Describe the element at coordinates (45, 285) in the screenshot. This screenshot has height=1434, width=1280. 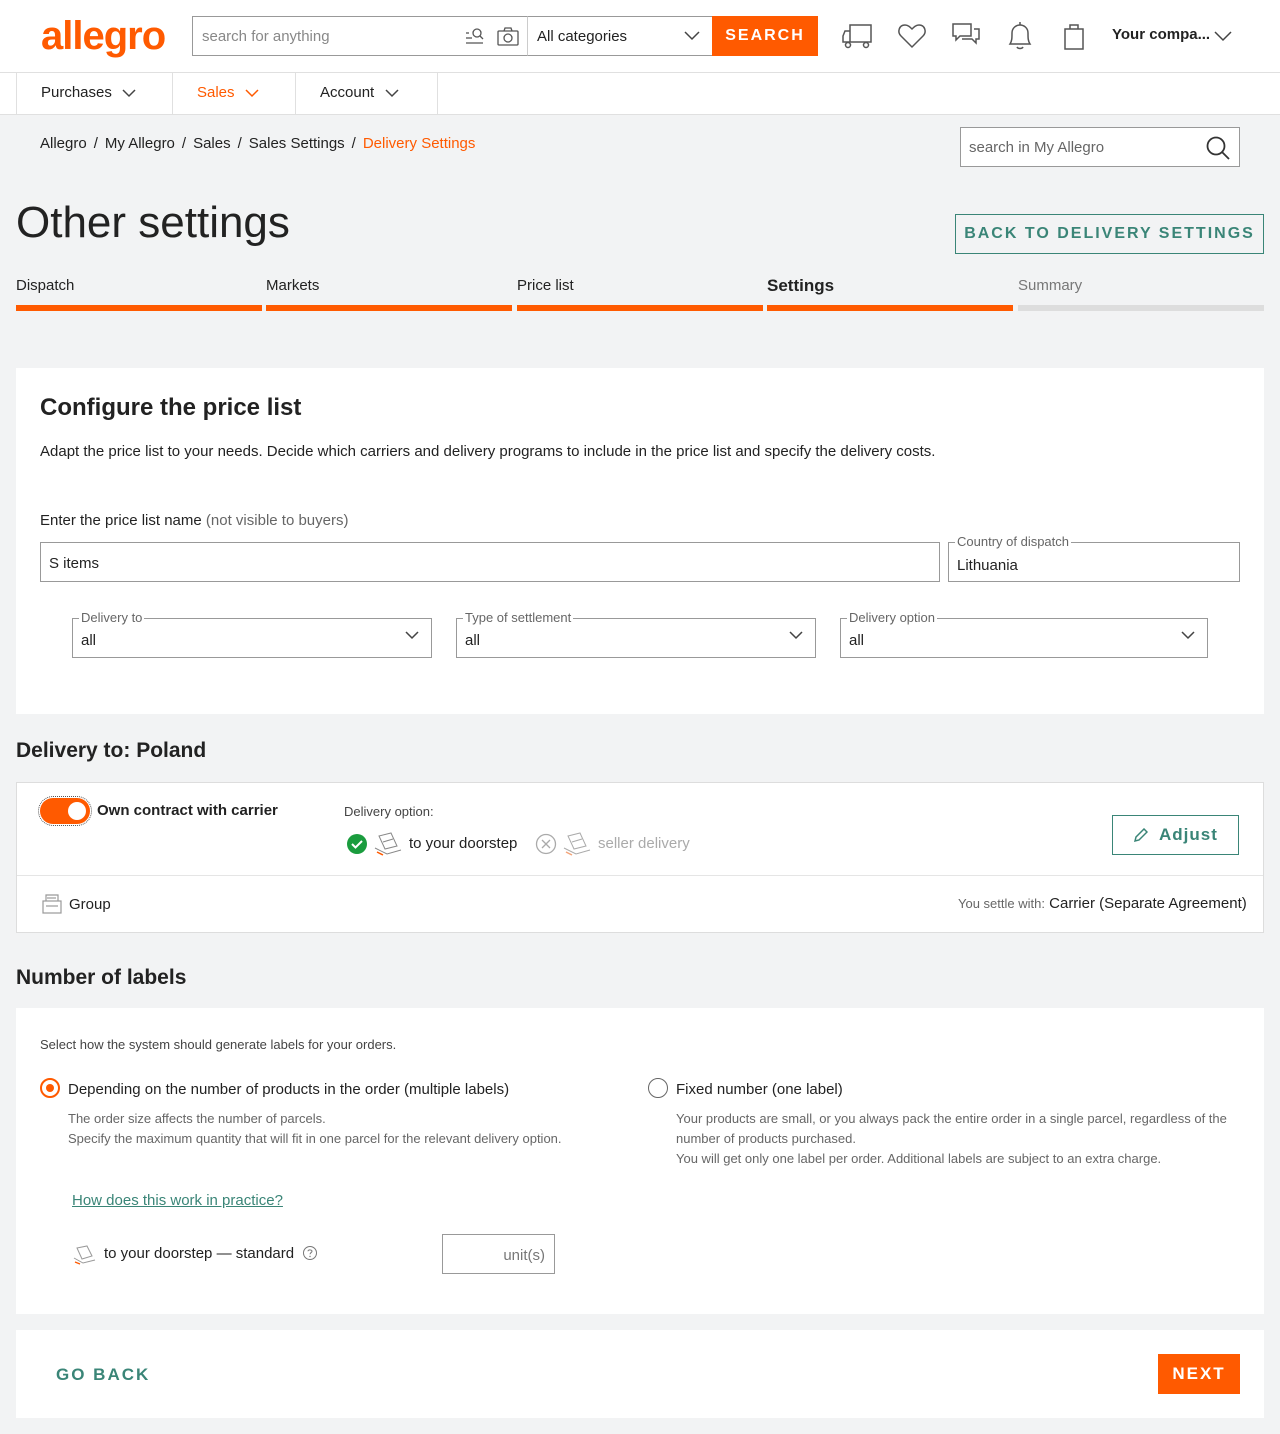
I see `step-label: Dispatch` at that location.